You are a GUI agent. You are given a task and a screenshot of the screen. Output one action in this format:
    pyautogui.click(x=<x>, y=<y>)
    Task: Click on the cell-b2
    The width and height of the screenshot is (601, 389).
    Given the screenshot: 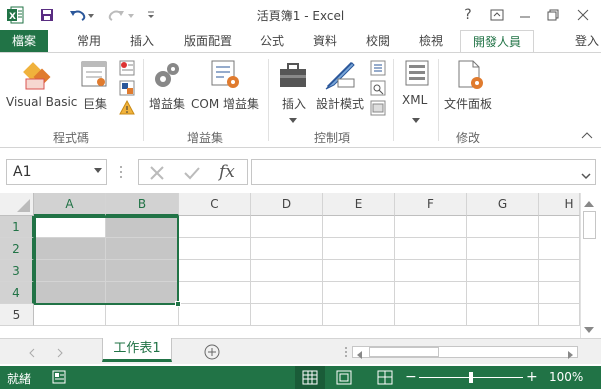 What is the action you would take?
    pyautogui.click(x=142, y=249)
    